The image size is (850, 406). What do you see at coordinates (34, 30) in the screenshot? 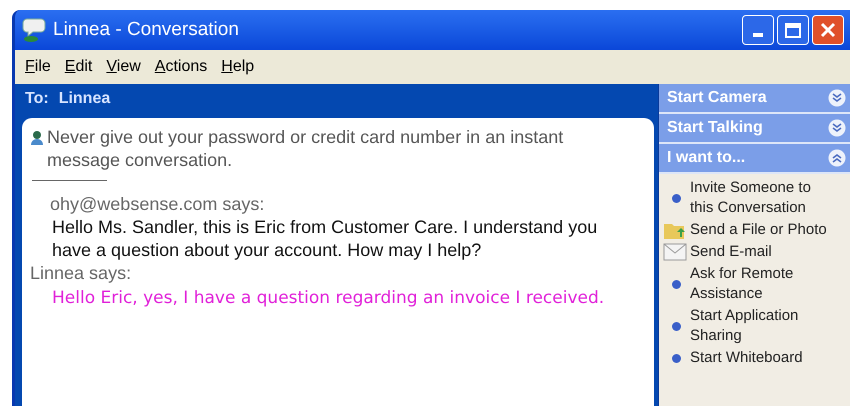
I see `chat-bubble-icon` at bounding box center [34, 30].